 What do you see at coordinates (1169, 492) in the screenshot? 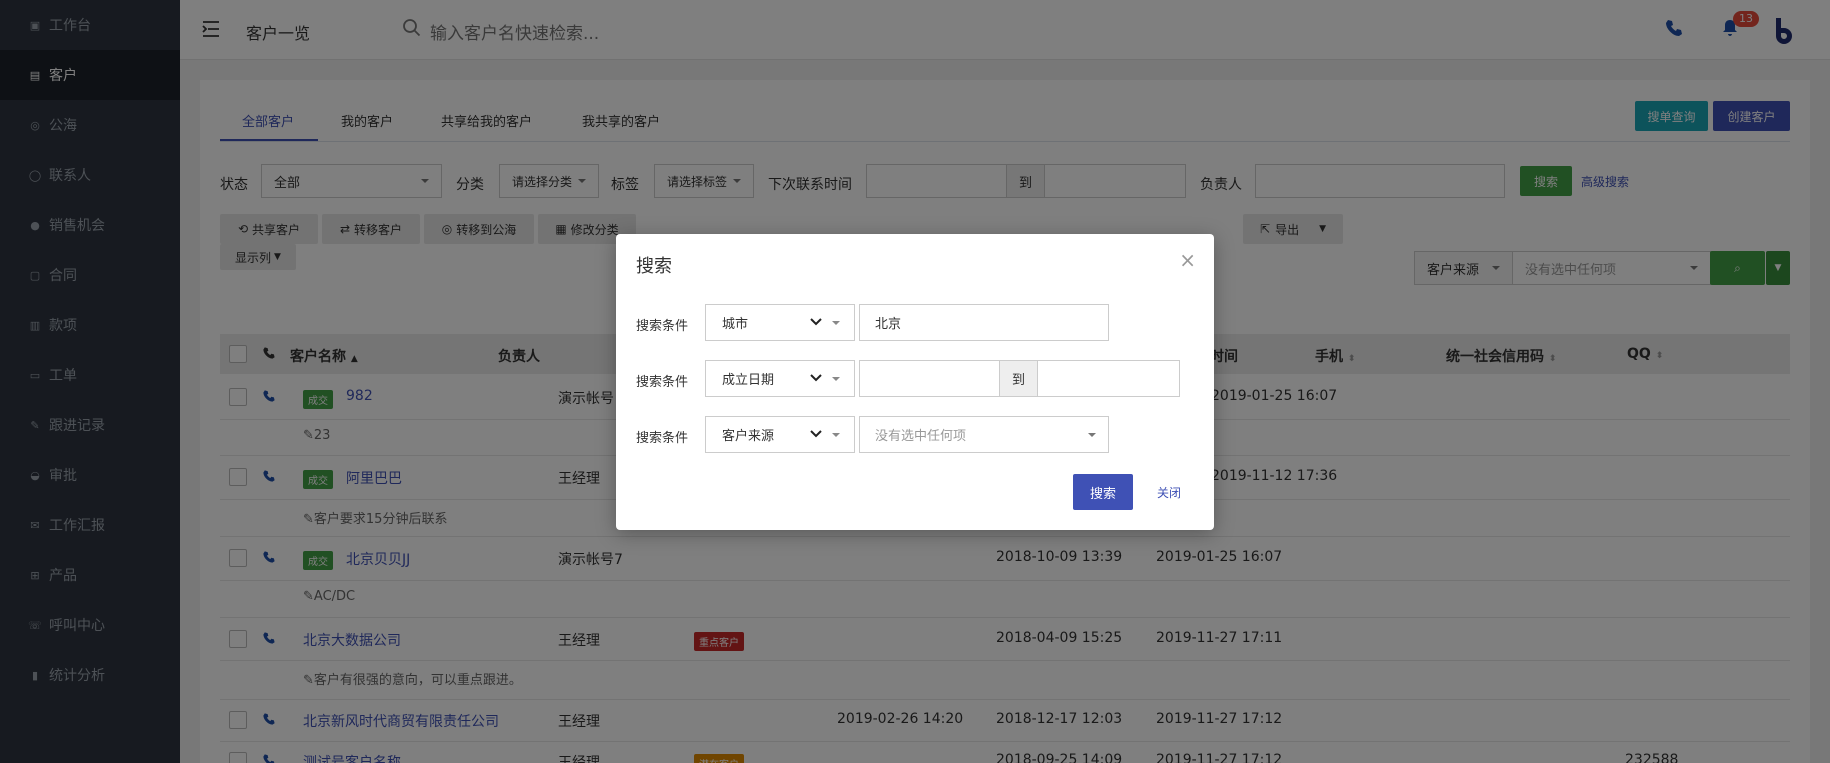
I see `dialog-close-button: 关闭` at bounding box center [1169, 492].